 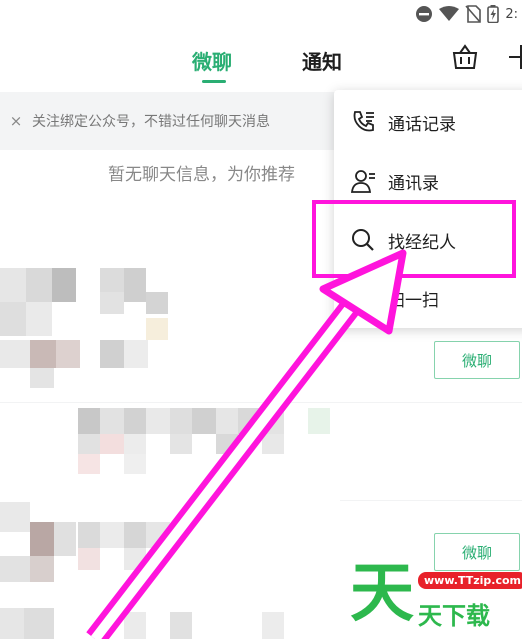 What do you see at coordinates (454, 616) in the screenshot?
I see `watermark-sub: 天下载` at bounding box center [454, 616].